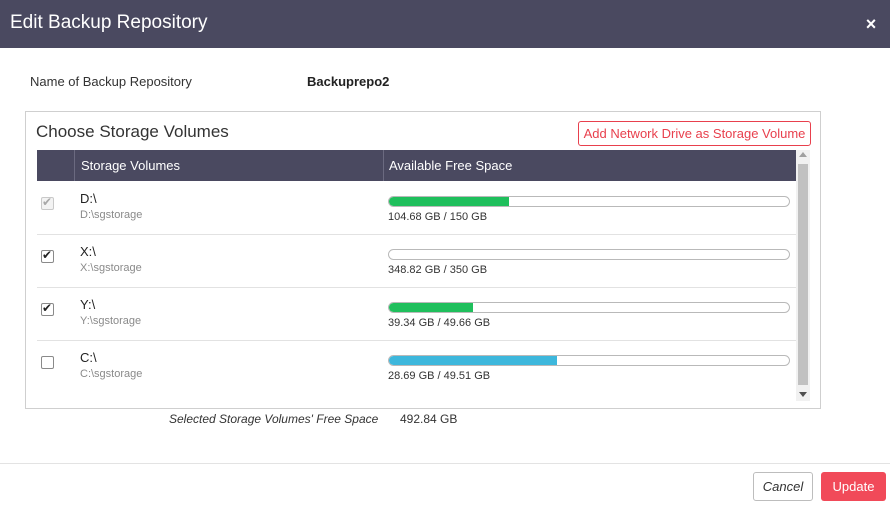 The height and width of the screenshot is (506, 890). I want to click on table-row: X:\ X:\sgstorage 348.82 GB / 350 GB, so click(417, 261).